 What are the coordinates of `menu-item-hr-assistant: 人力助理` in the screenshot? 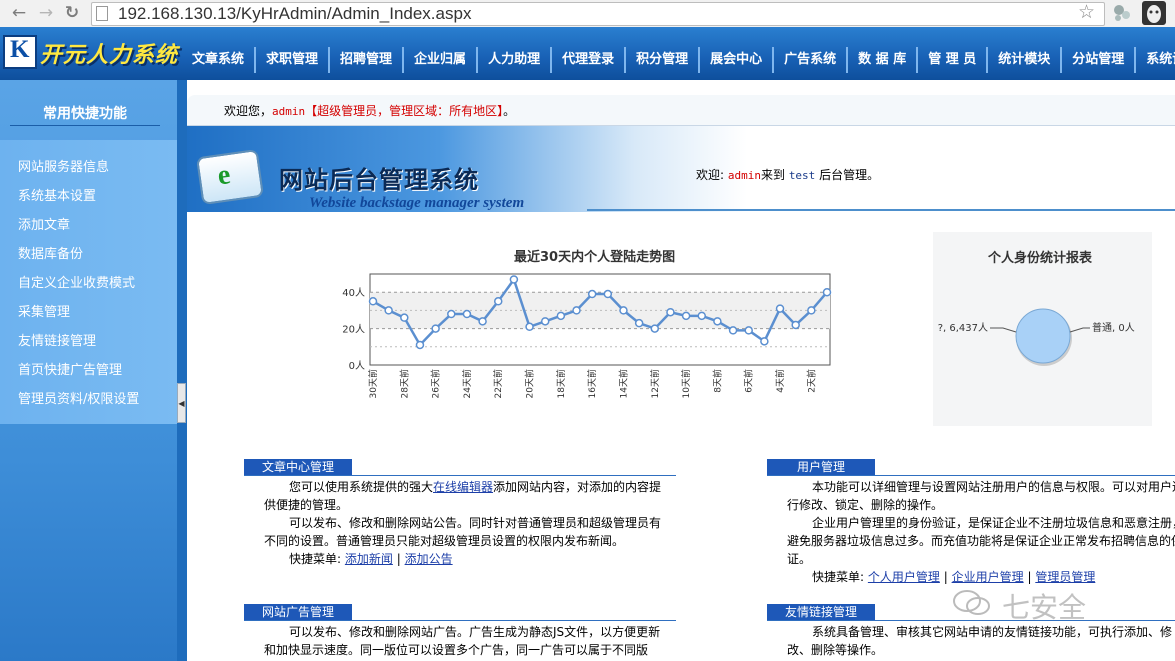 It's located at (513, 60).